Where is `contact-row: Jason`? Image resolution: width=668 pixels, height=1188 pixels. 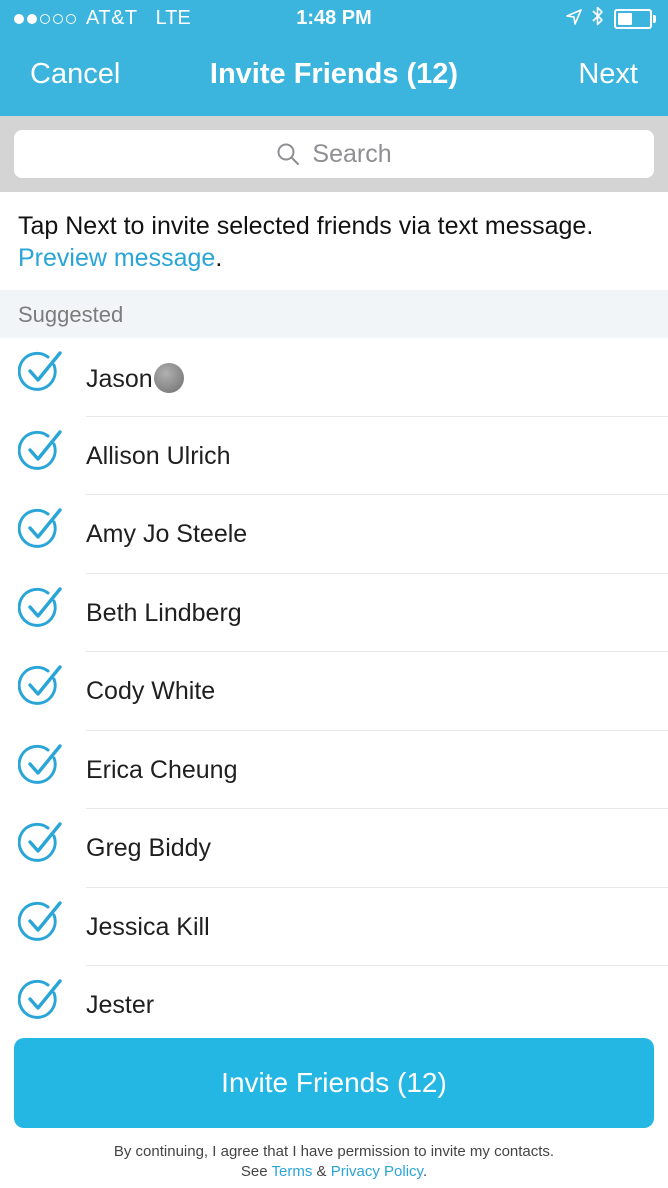 contact-row: Jason is located at coordinates (334, 377).